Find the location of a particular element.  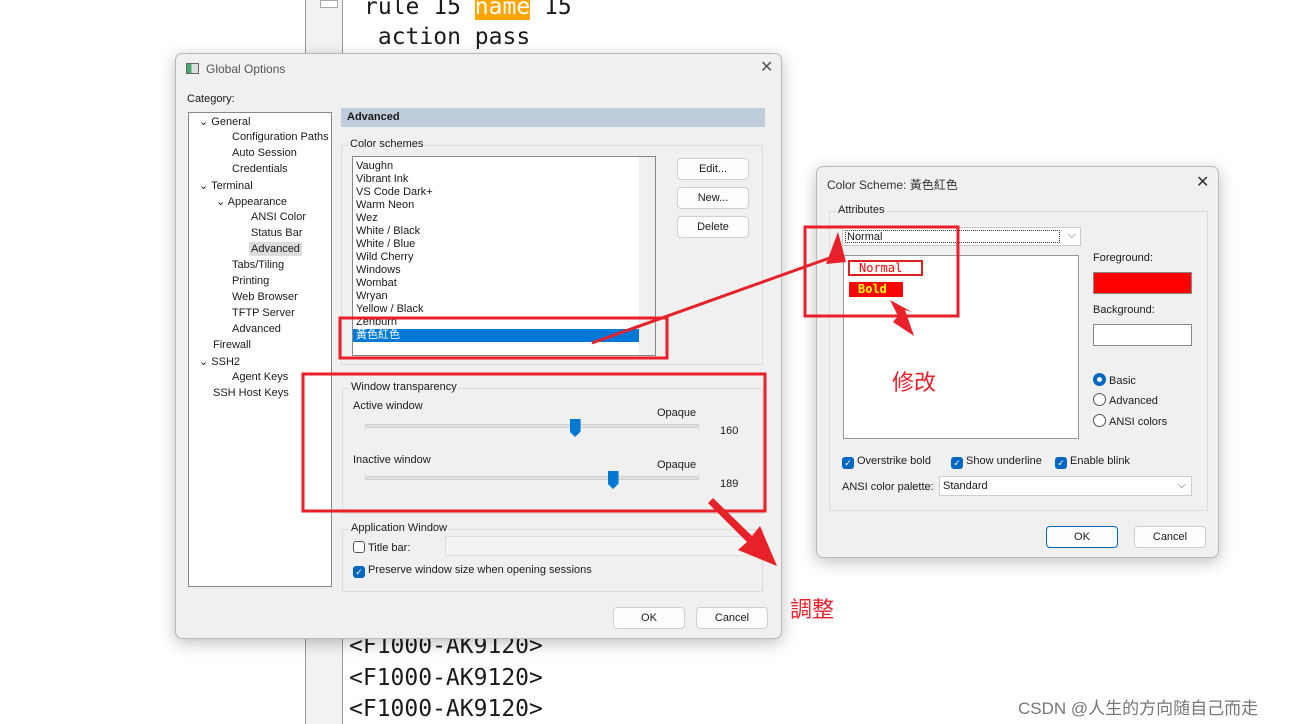

annotation-adjust: 調整 is located at coordinates (812, 609).